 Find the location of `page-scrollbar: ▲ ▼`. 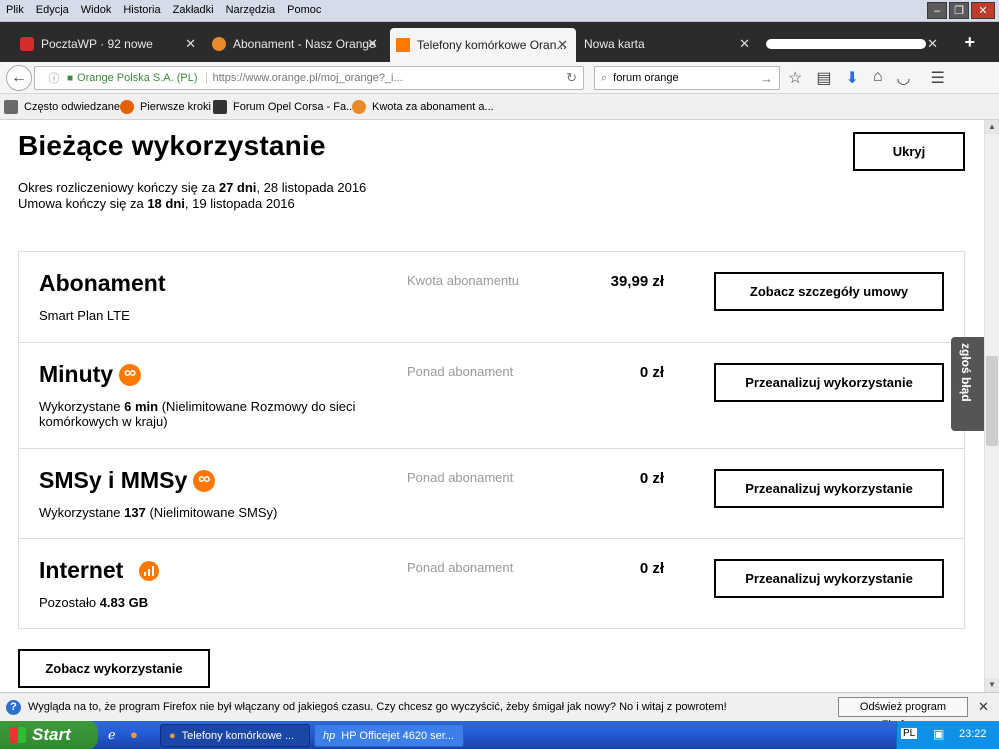

page-scrollbar: ▲ ▼ is located at coordinates (991, 406).